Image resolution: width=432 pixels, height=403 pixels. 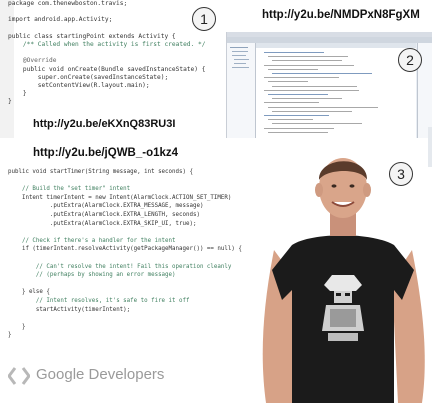 I want to click on code-line: super.onCreate(savedInstanceState);, so click(x=88, y=77).